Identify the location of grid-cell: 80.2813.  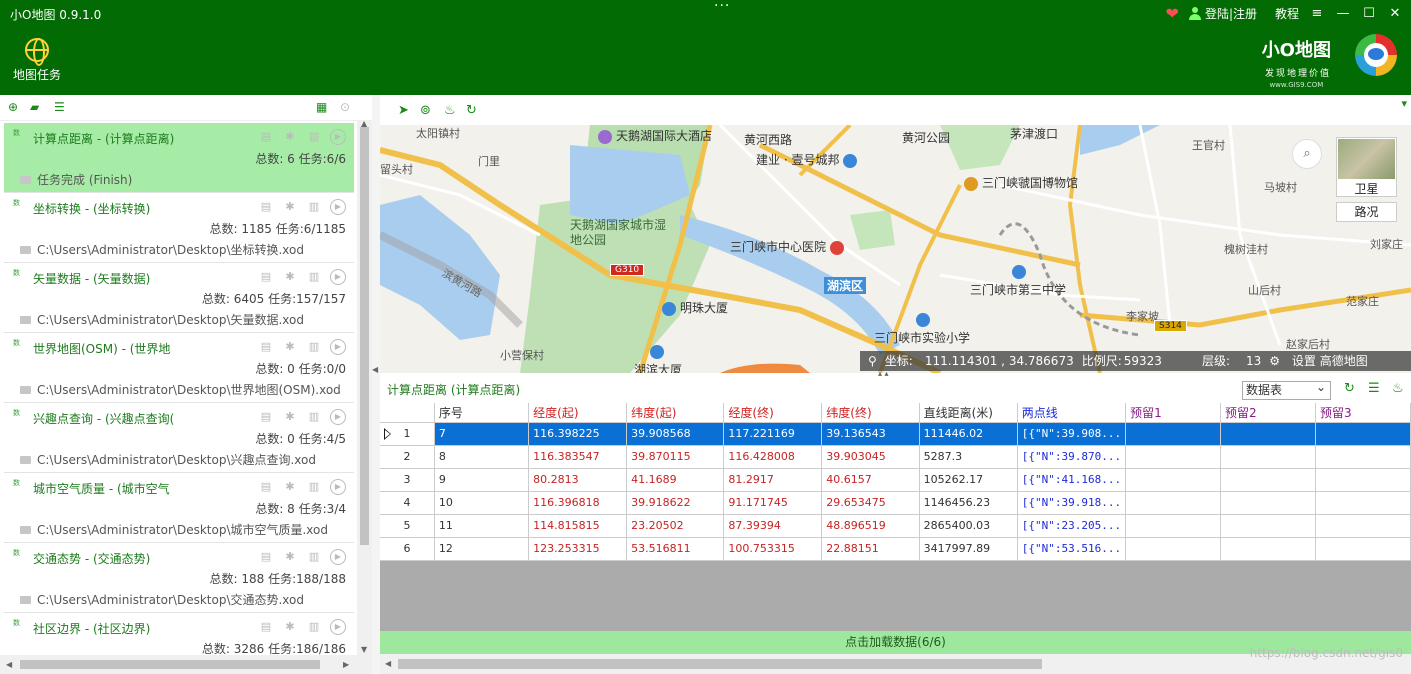
(578, 480).